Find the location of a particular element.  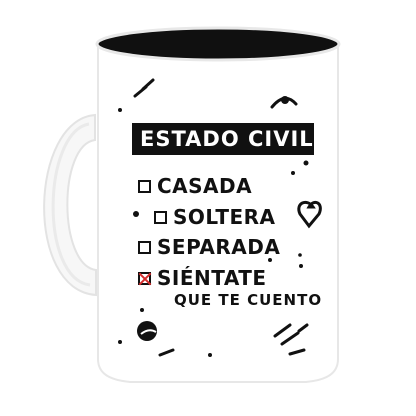

option-label: SOLTERA is located at coordinates (224, 217).